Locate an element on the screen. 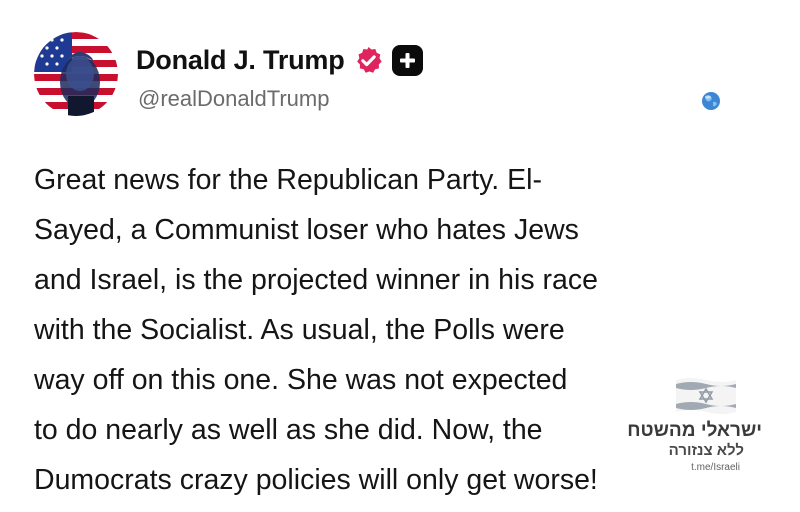 This screenshot has height=512, width=800. watermark-link: t.me/Israeli is located at coordinates (715, 467).